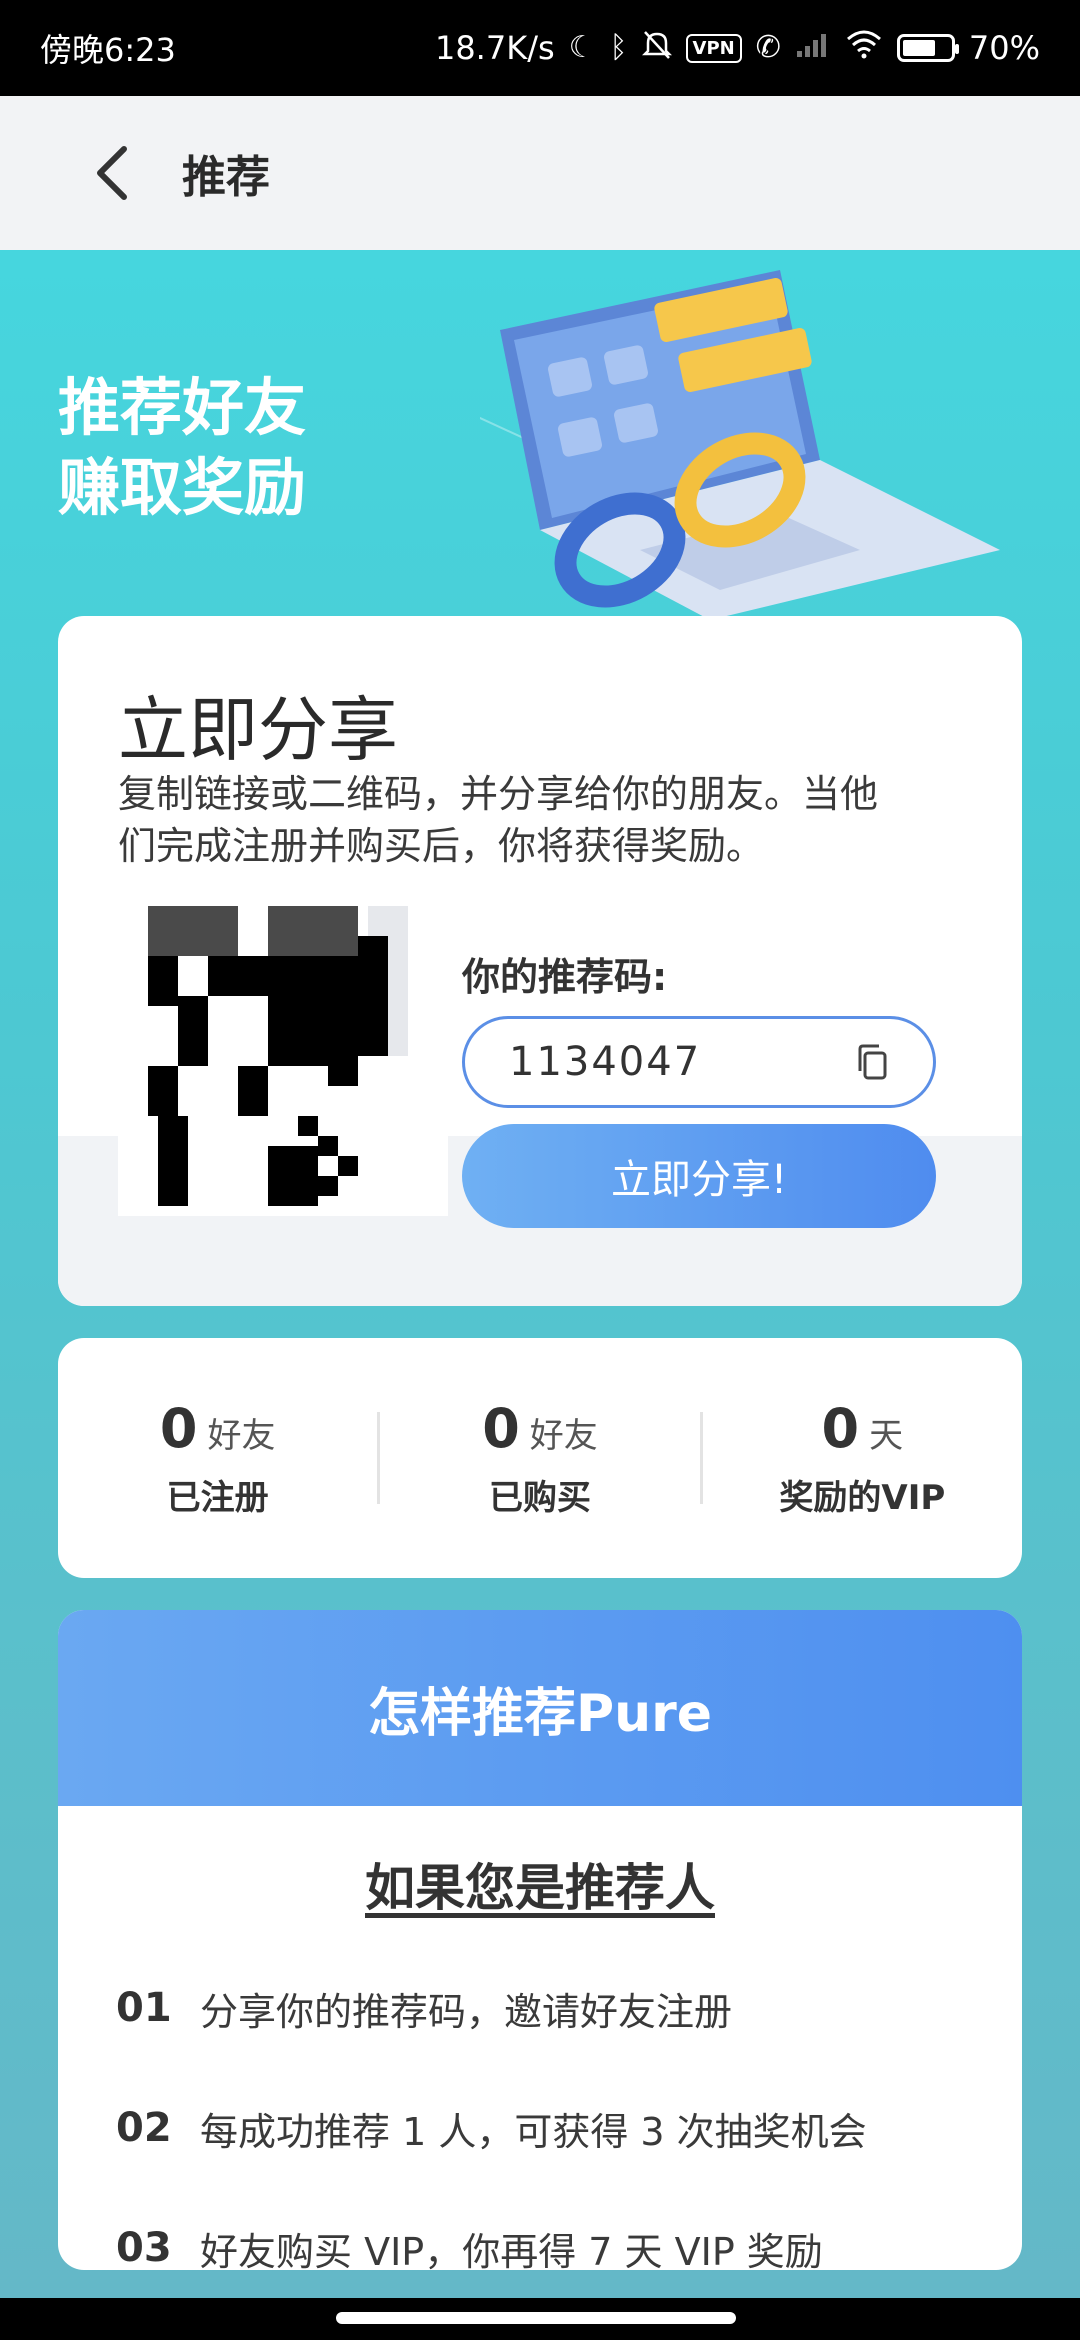 The image size is (1080, 2340). Describe the element at coordinates (768, 47) in the screenshot. I see `call-forward-icon: ✆` at that location.